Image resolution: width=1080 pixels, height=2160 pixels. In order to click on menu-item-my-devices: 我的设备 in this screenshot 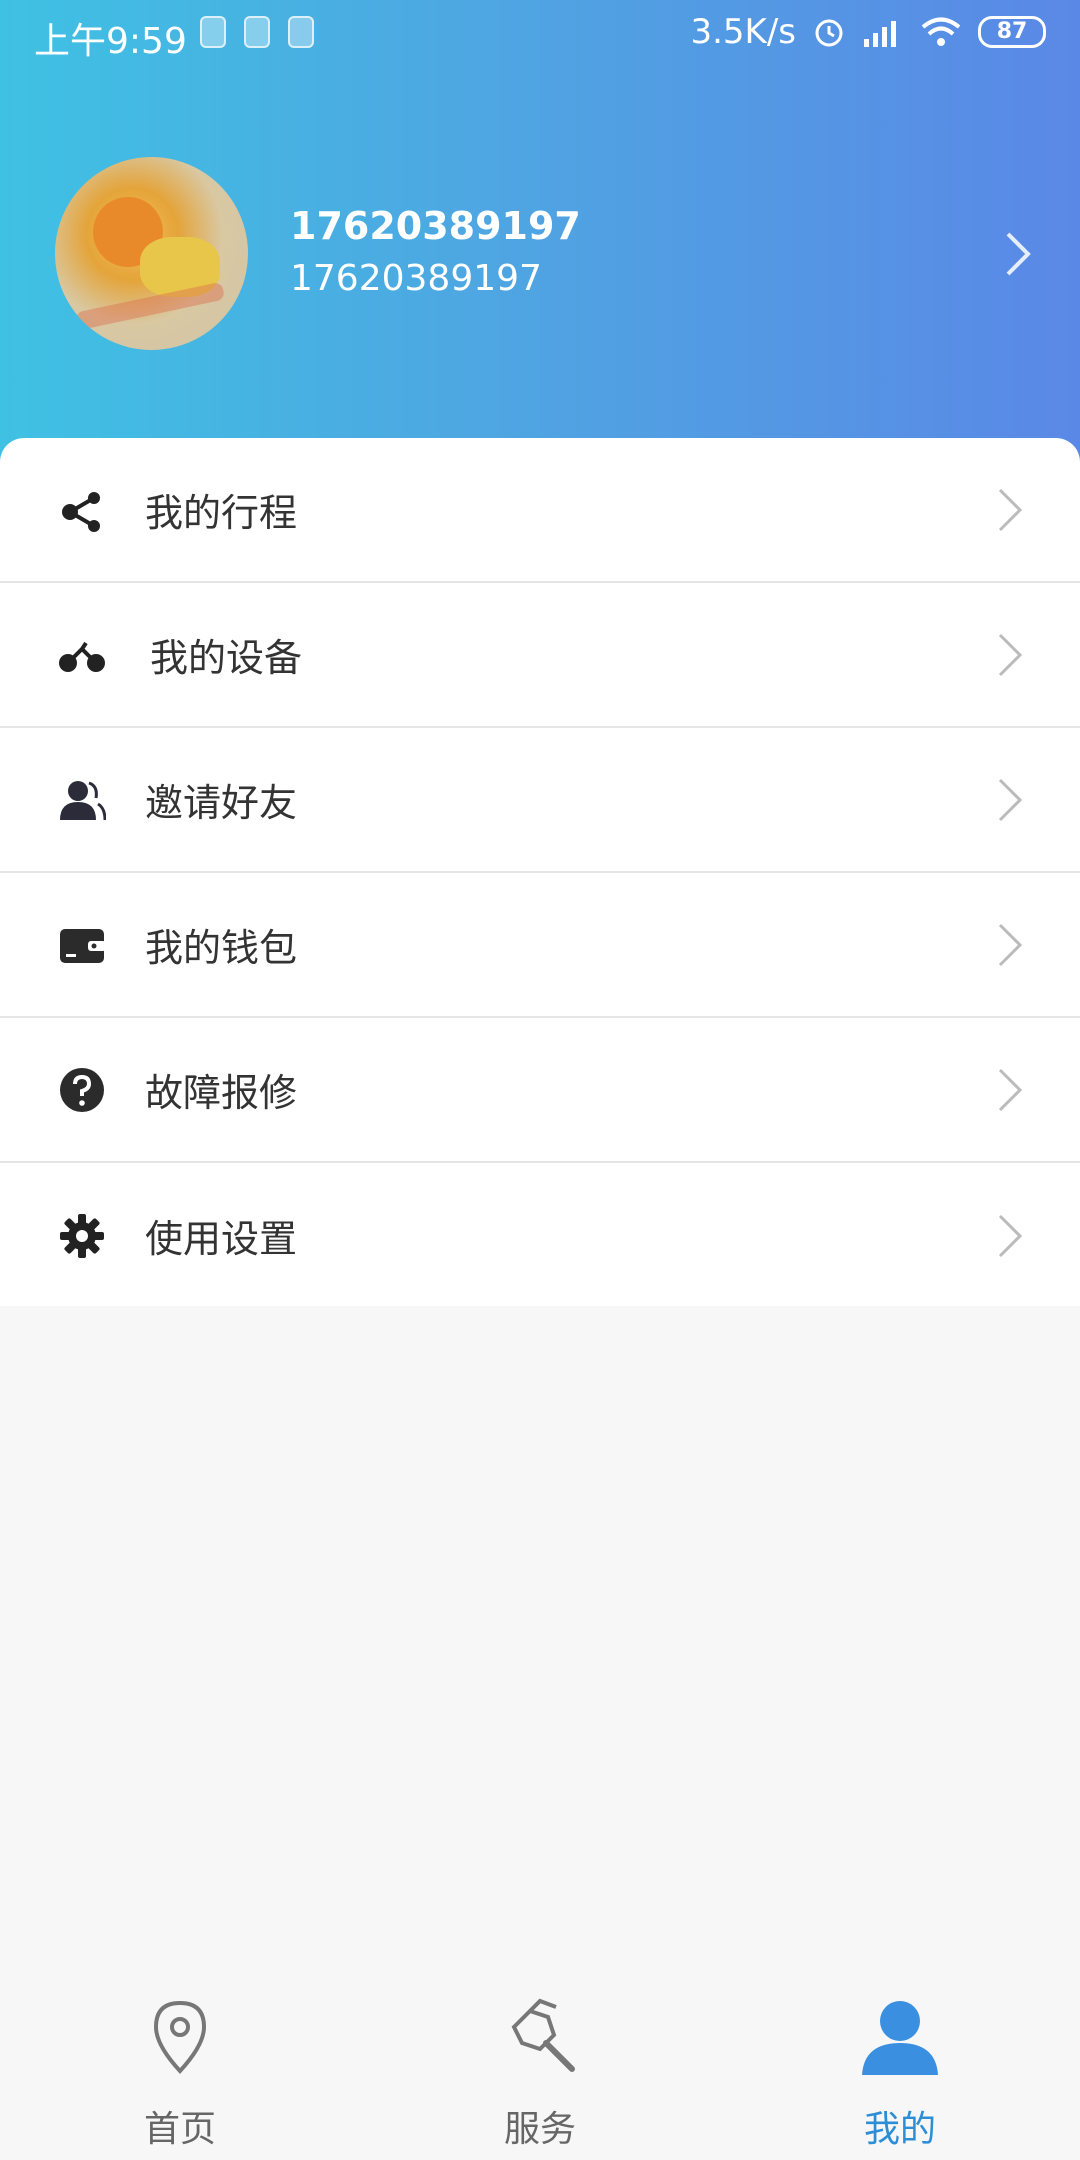, I will do `click(540, 655)`.